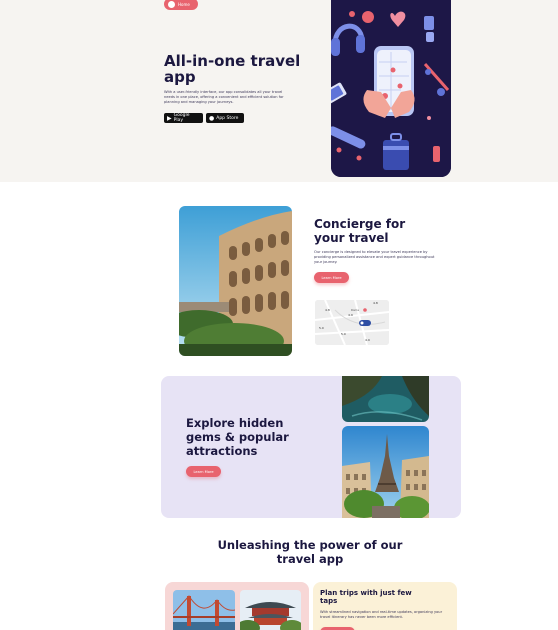 This screenshot has width=558, height=630. Describe the element at coordinates (184, 4) in the screenshot. I see `home-pill-label: Home` at that location.